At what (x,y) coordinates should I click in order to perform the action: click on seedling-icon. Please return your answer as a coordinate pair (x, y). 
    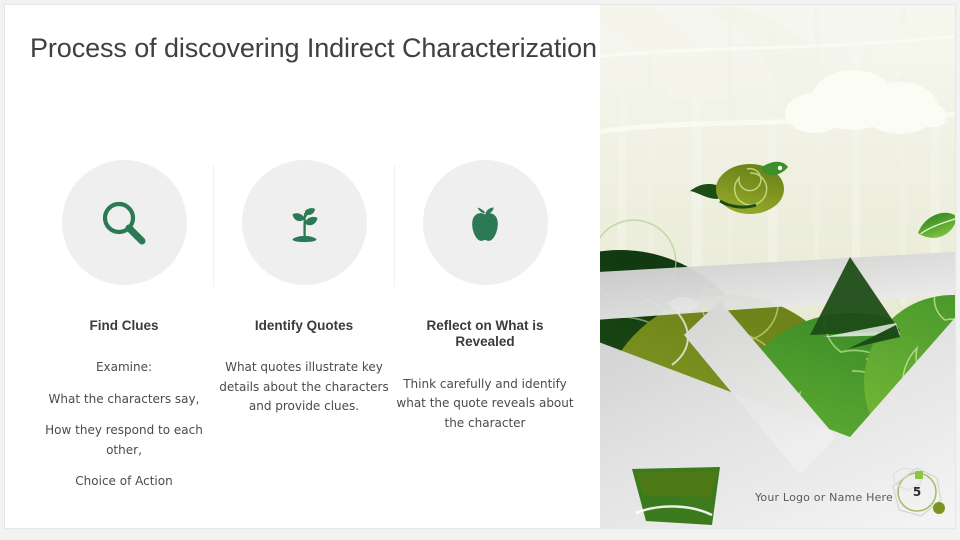
    Looking at the image, I should click on (304, 223).